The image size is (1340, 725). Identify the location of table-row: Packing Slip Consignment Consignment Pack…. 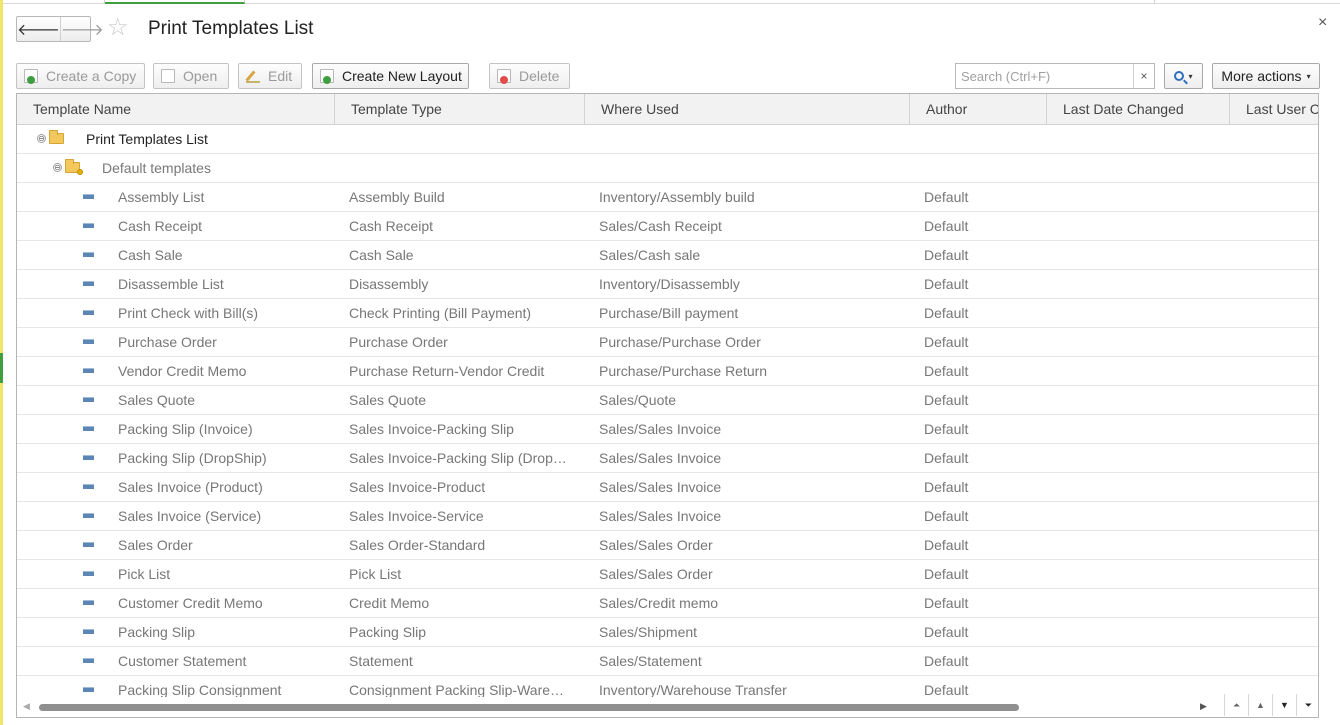
(667, 686).